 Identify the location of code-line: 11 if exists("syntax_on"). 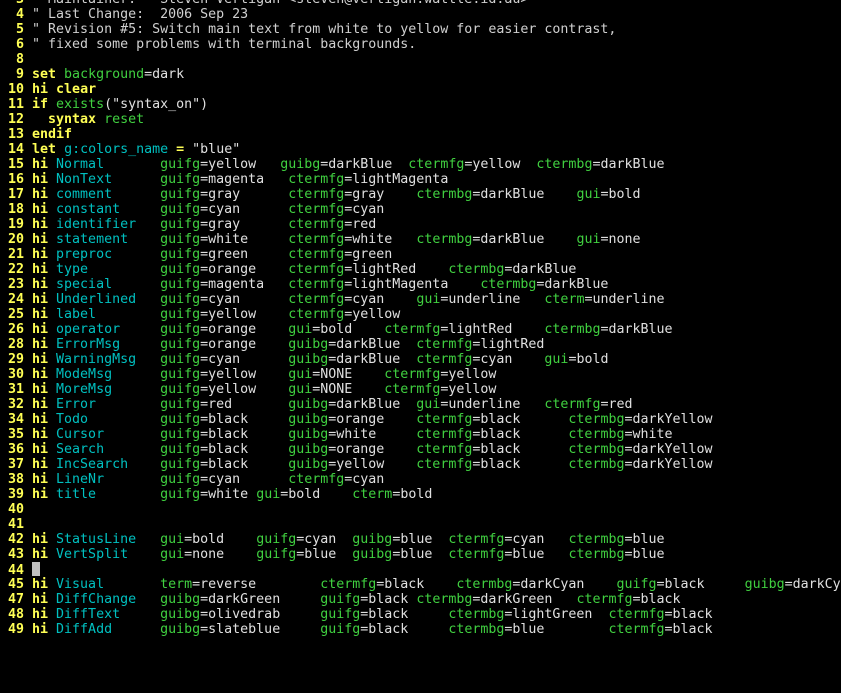
(104, 104).